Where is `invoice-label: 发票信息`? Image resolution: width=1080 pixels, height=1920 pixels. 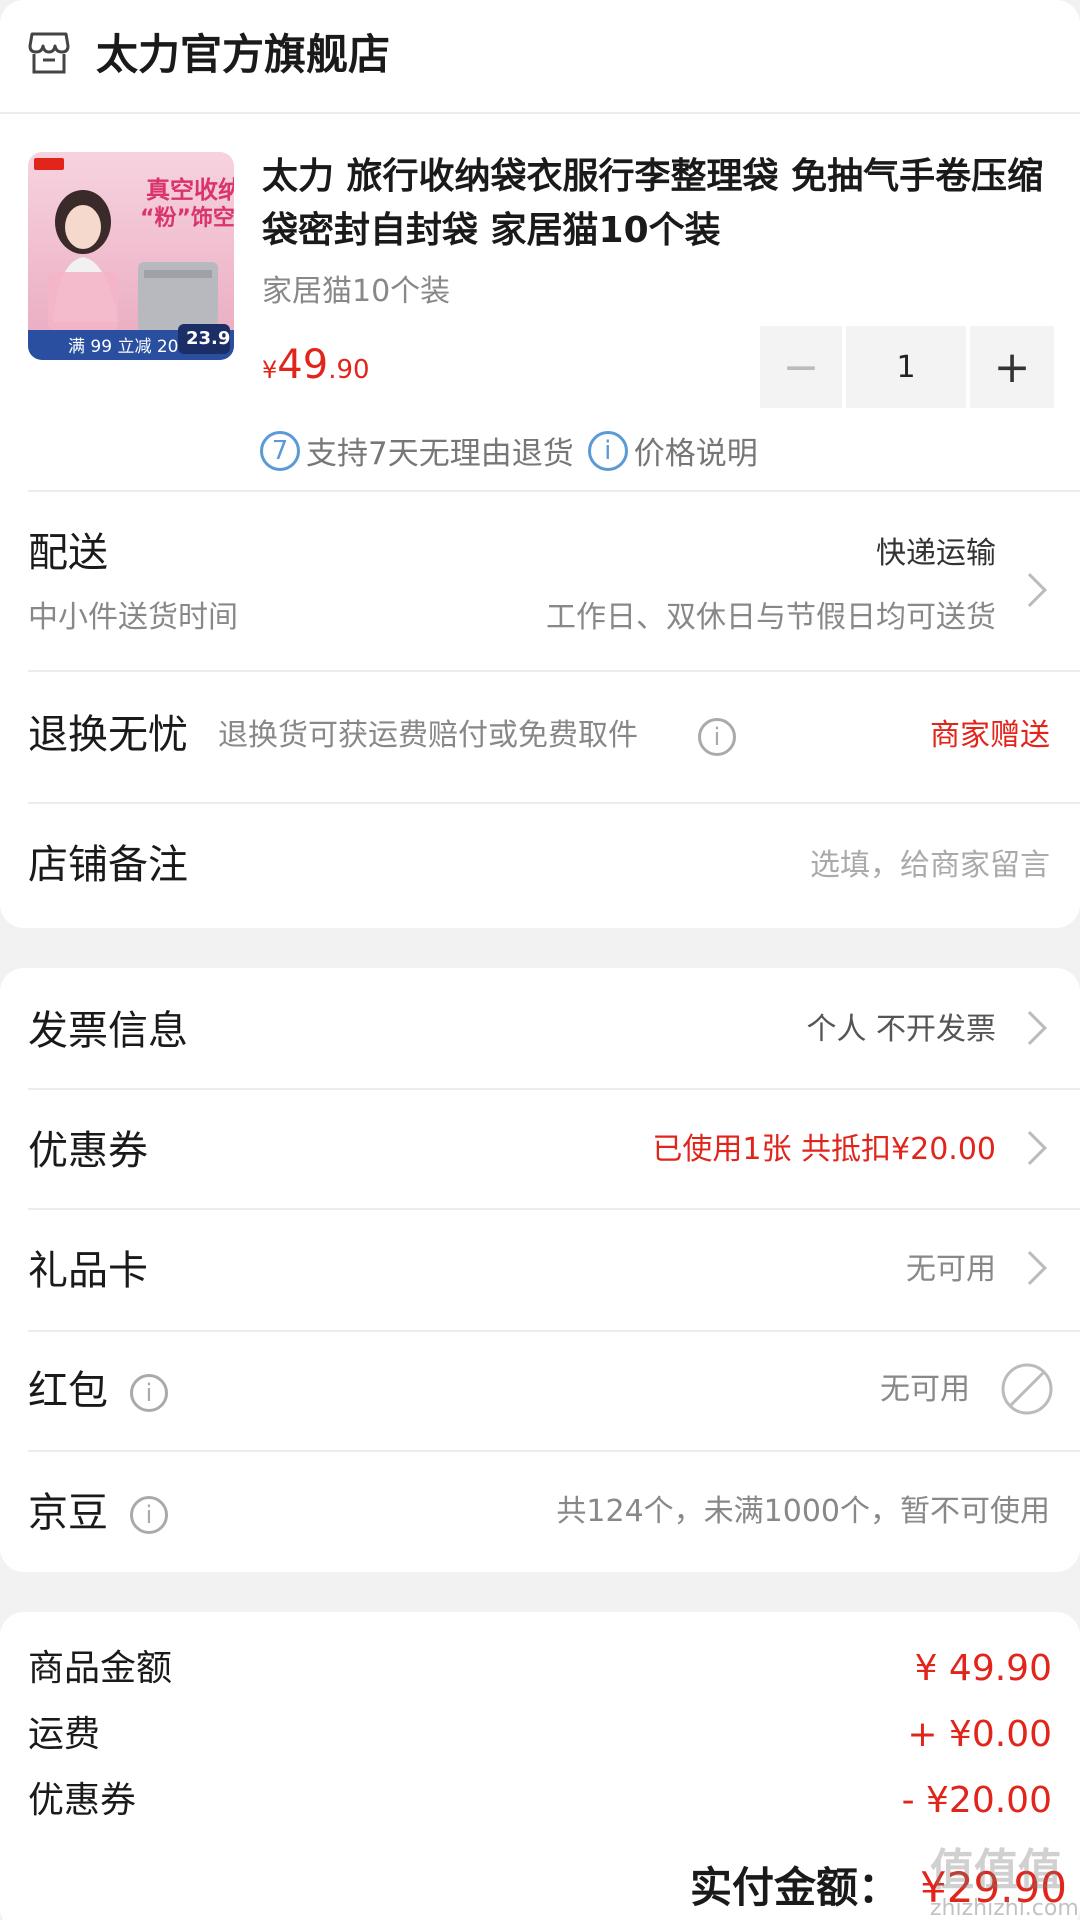
invoice-label: 发票信息 is located at coordinates (108, 1031).